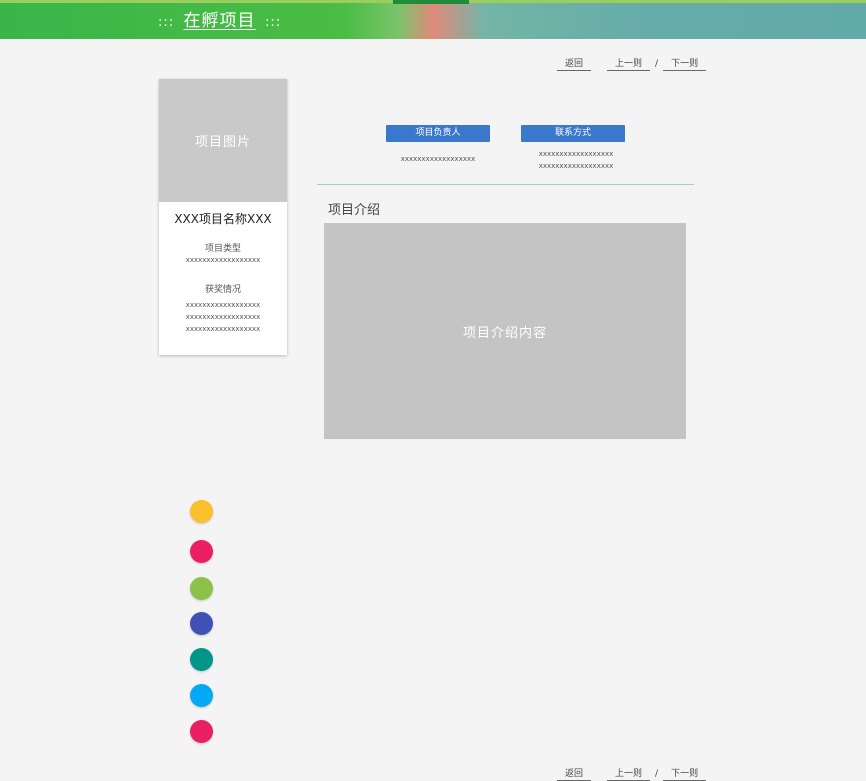  I want to click on project-image-placeholder: 项目图片, so click(222, 142).